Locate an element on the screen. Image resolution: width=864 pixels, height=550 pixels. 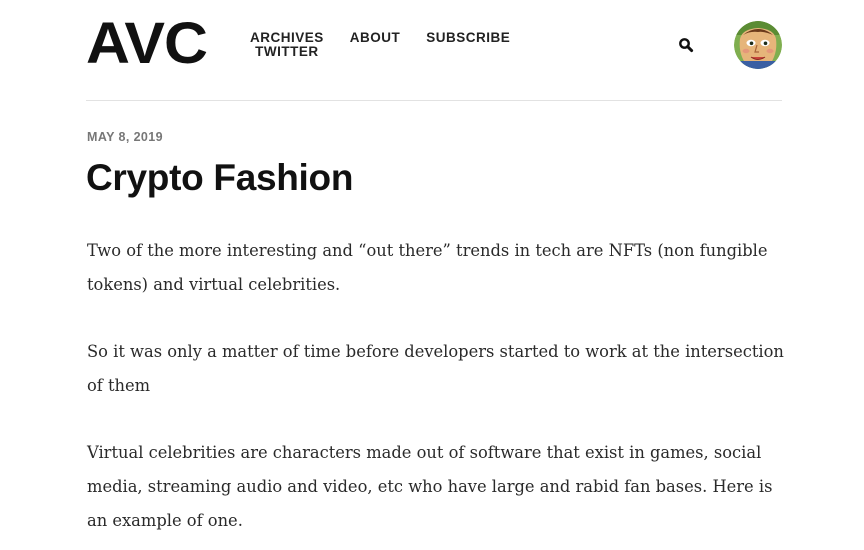
main-nav: ARCHIVES TWITTER ABOUT SUBSCRIBE is located at coordinates (380, 45).